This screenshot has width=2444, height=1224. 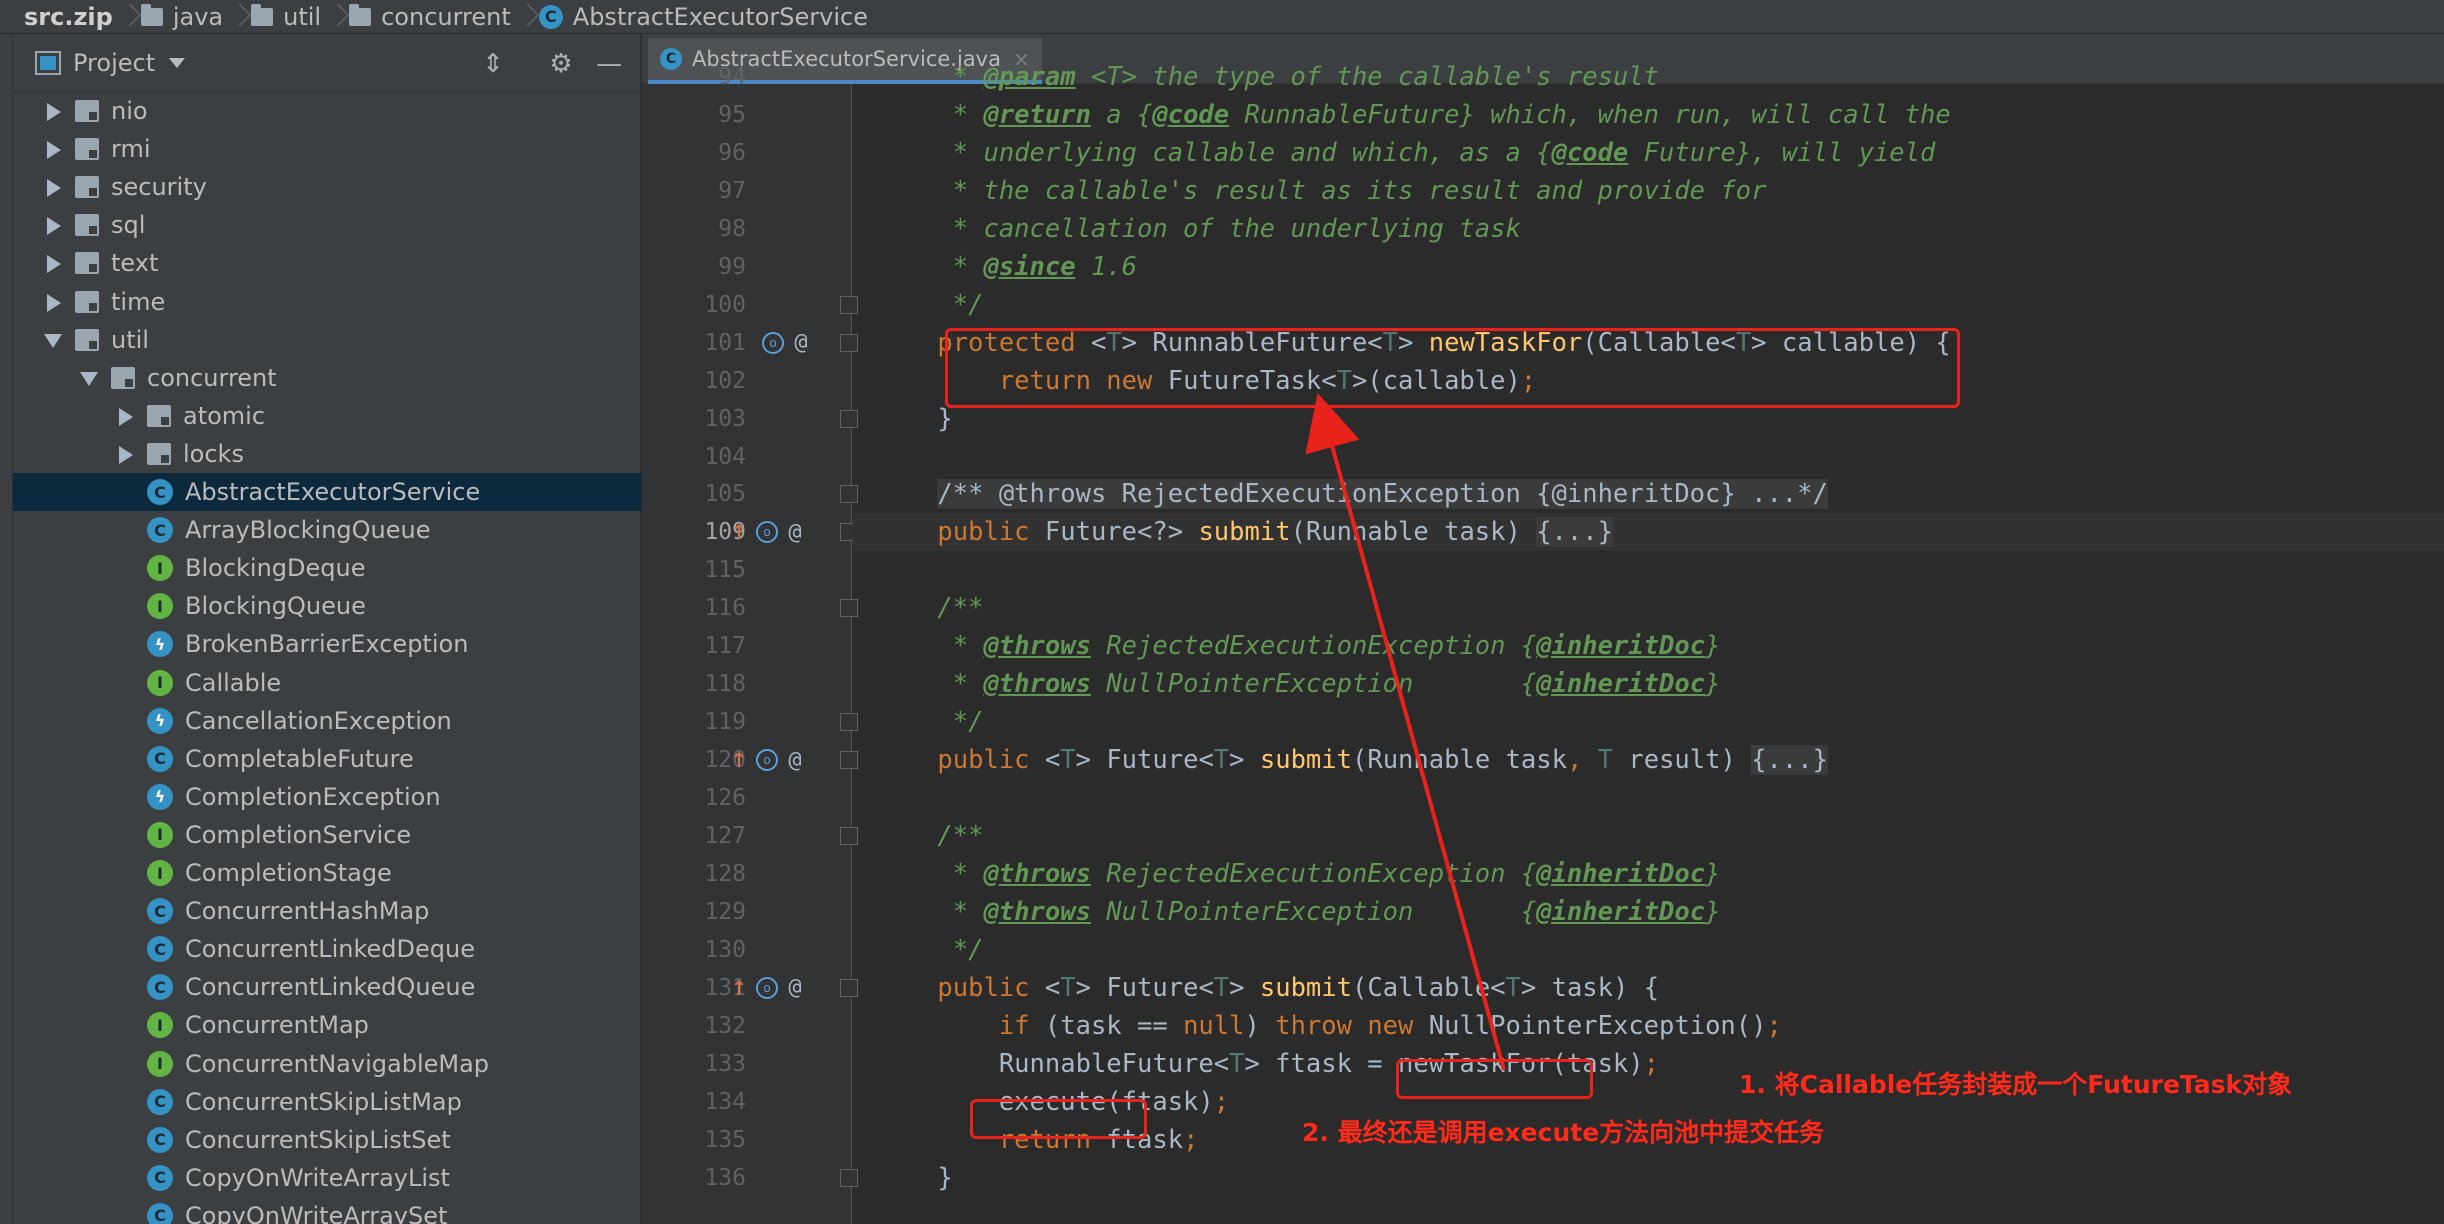 What do you see at coordinates (327, 416) in the screenshot?
I see `tree-item-atomic: atomic` at bounding box center [327, 416].